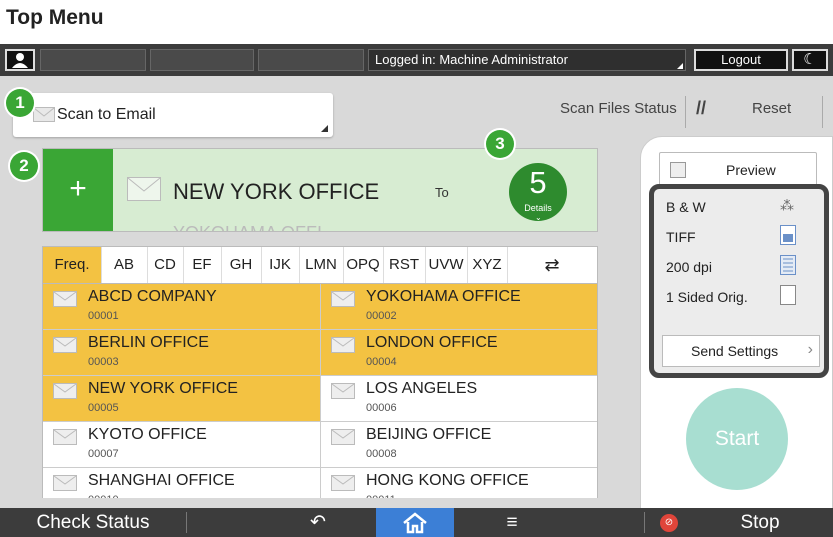 The image size is (833, 537). I want to click on login-status: Logged in: Machine Administrator, so click(527, 60).